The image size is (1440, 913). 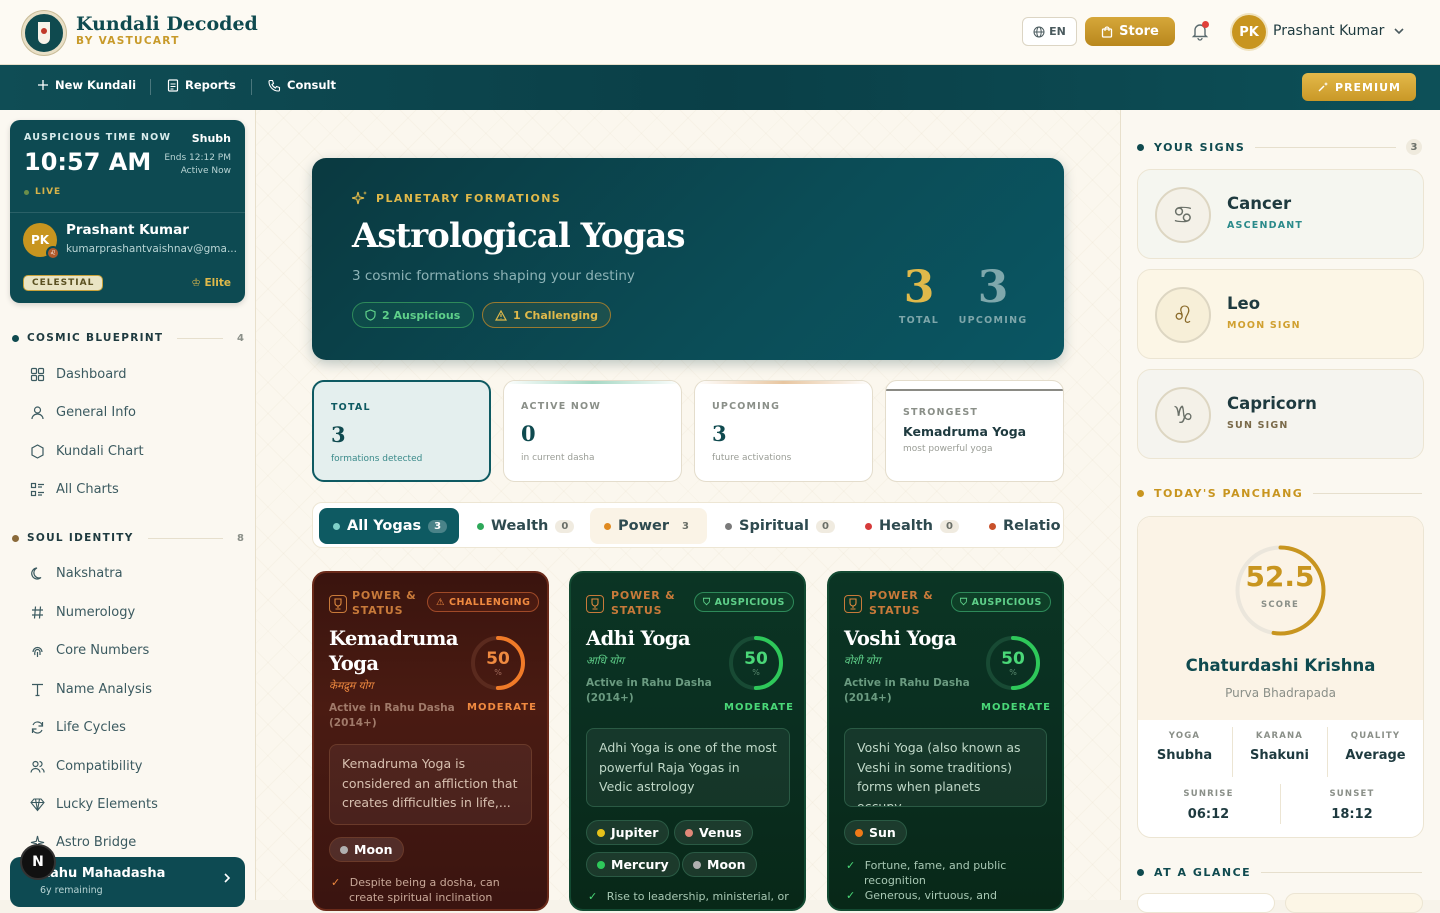 I want to click on sidebar-item-all-charts: All Charts, so click(x=74, y=489).